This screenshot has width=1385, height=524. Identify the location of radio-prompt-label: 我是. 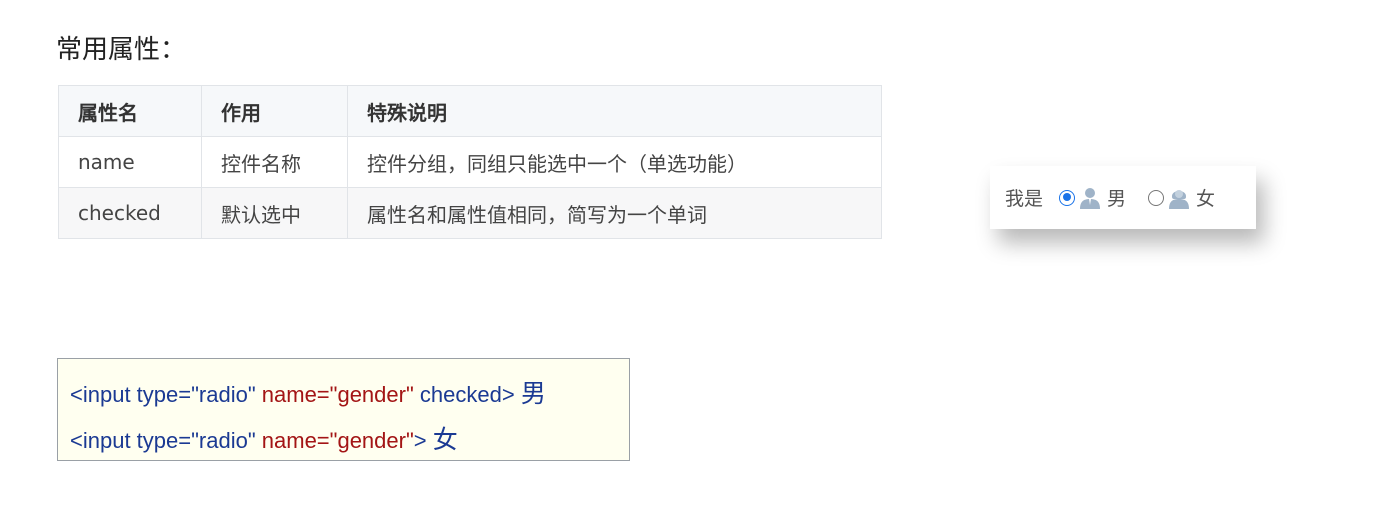
(1024, 199).